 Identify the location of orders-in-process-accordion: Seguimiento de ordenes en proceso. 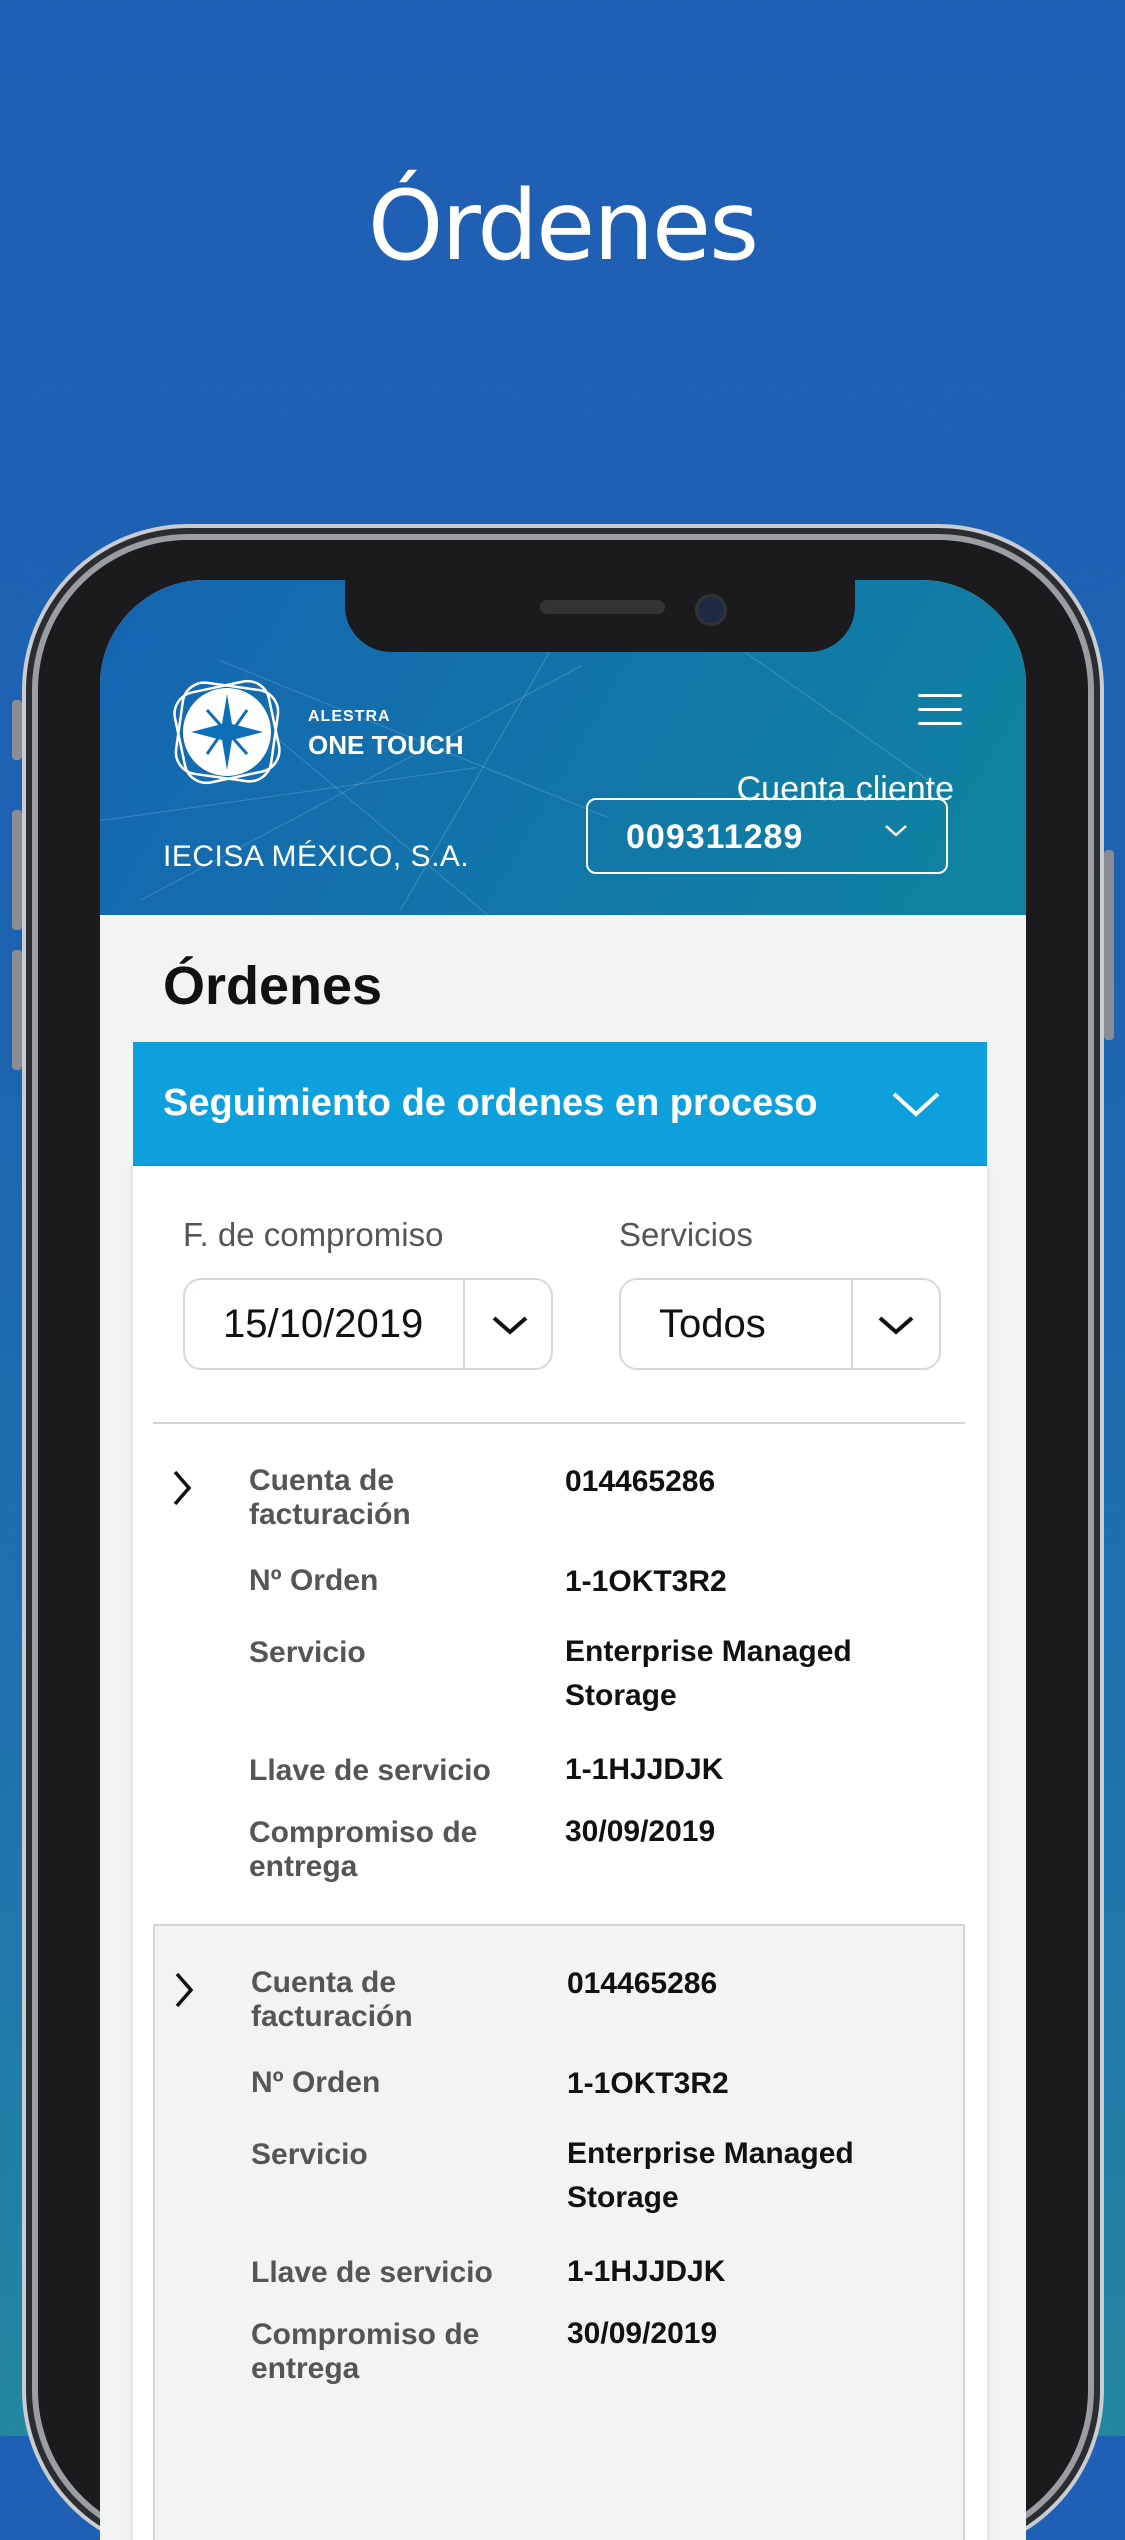
(560, 1104).